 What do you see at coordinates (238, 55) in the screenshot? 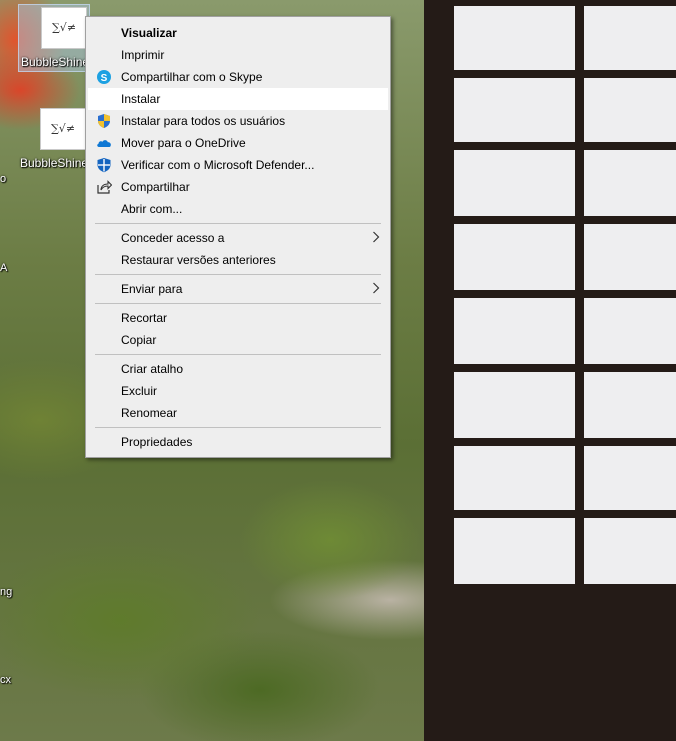
I see `menu-item-imprimir: Imprimir` at bounding box center [238, 55].